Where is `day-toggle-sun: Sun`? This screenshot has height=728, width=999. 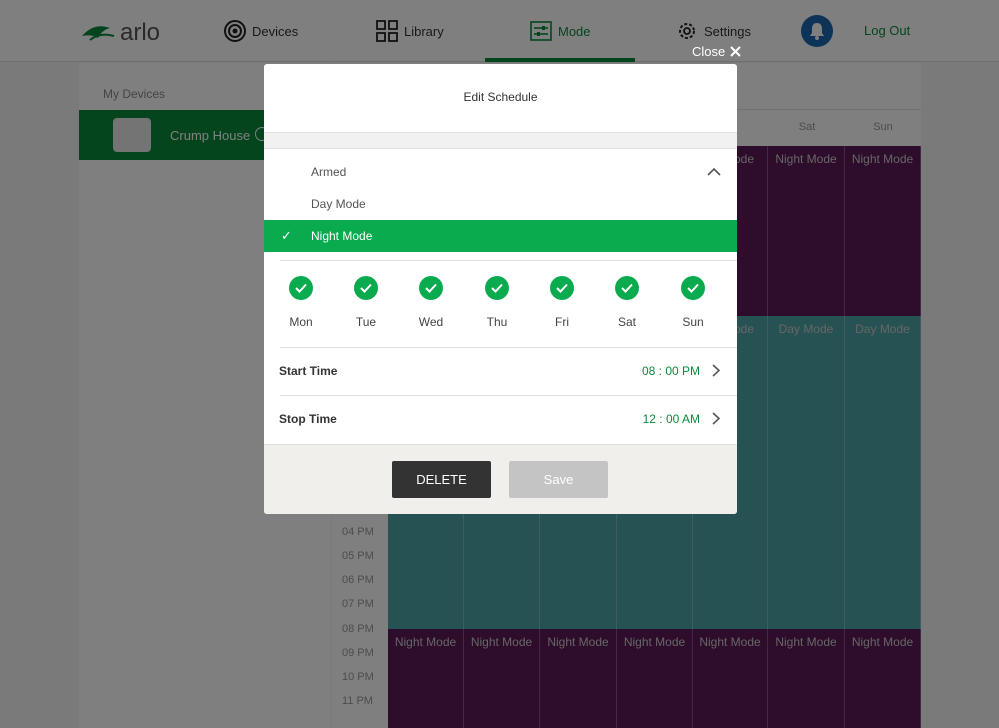 day-toggle-sun: Sun is located at coordinates (693, 302).